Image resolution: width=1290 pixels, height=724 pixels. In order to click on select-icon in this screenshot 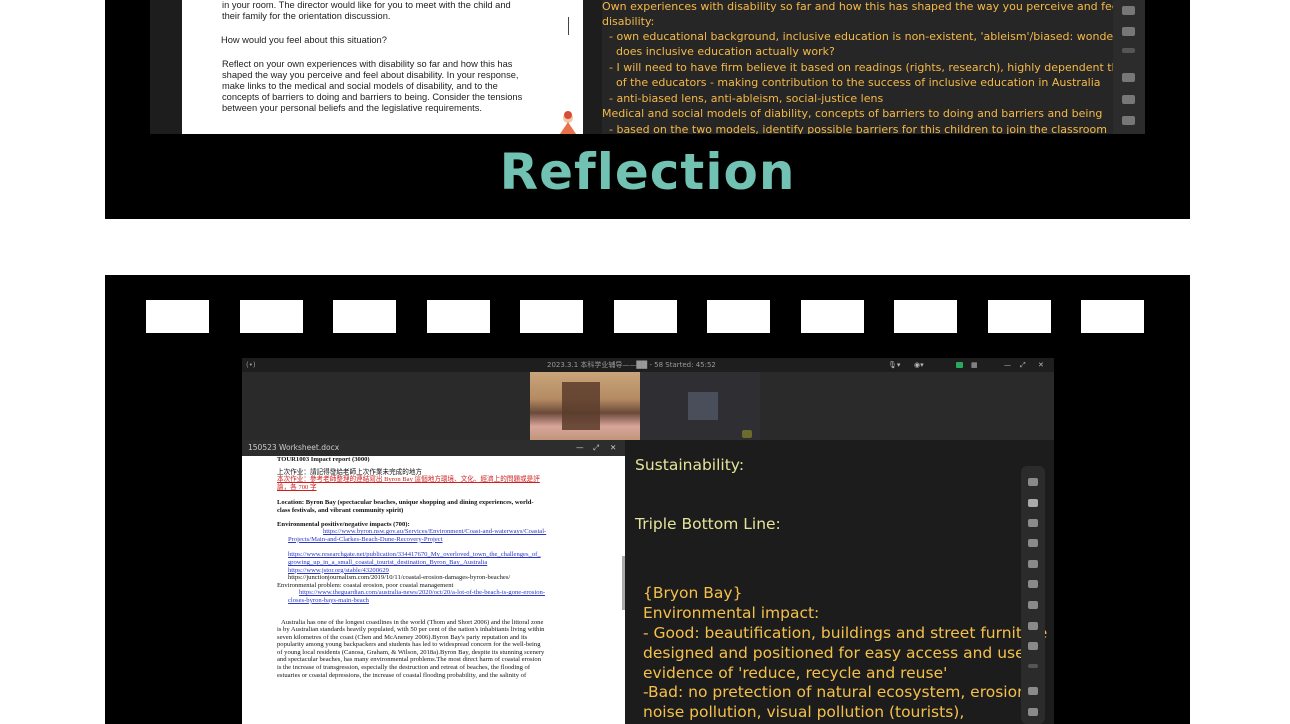, I will do `click(1033, 503)`.